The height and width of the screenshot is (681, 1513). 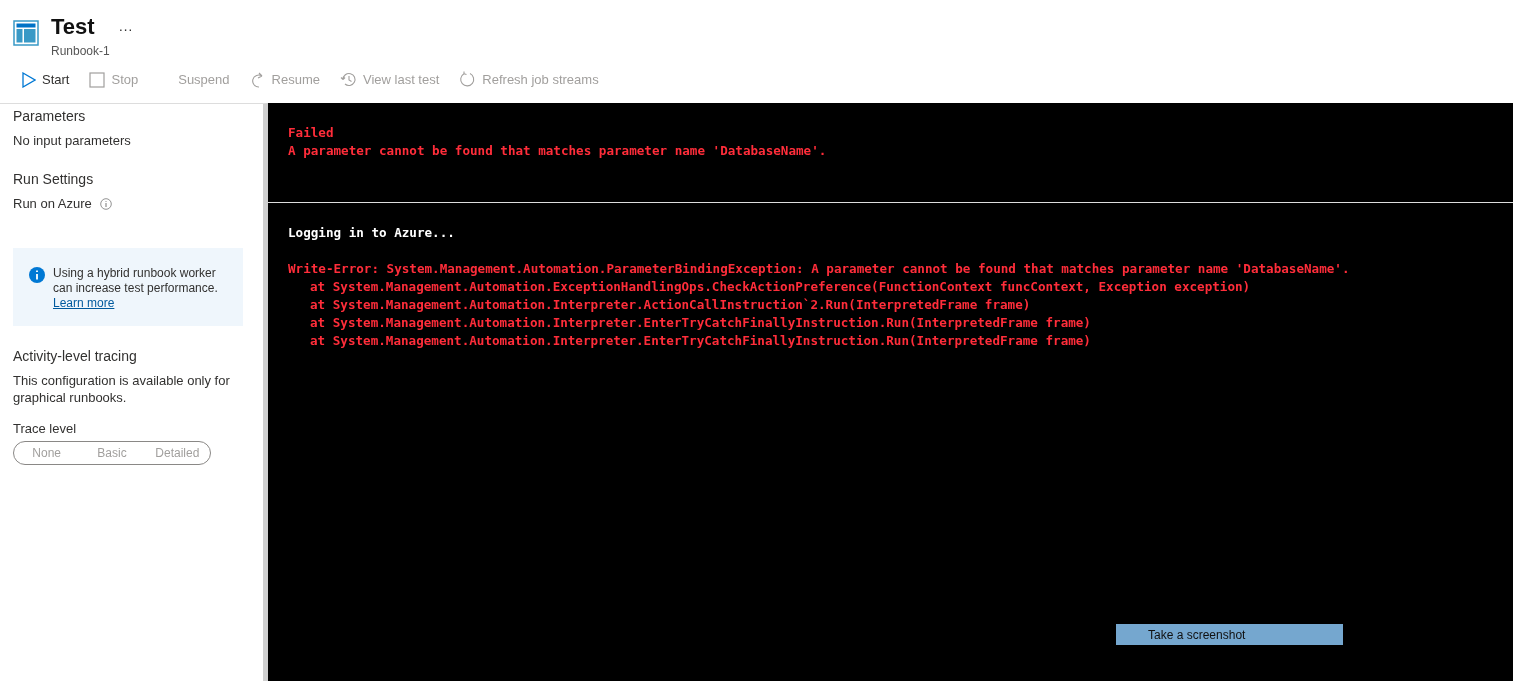 I want to click on stop-icon, so click(x=97, y=79).